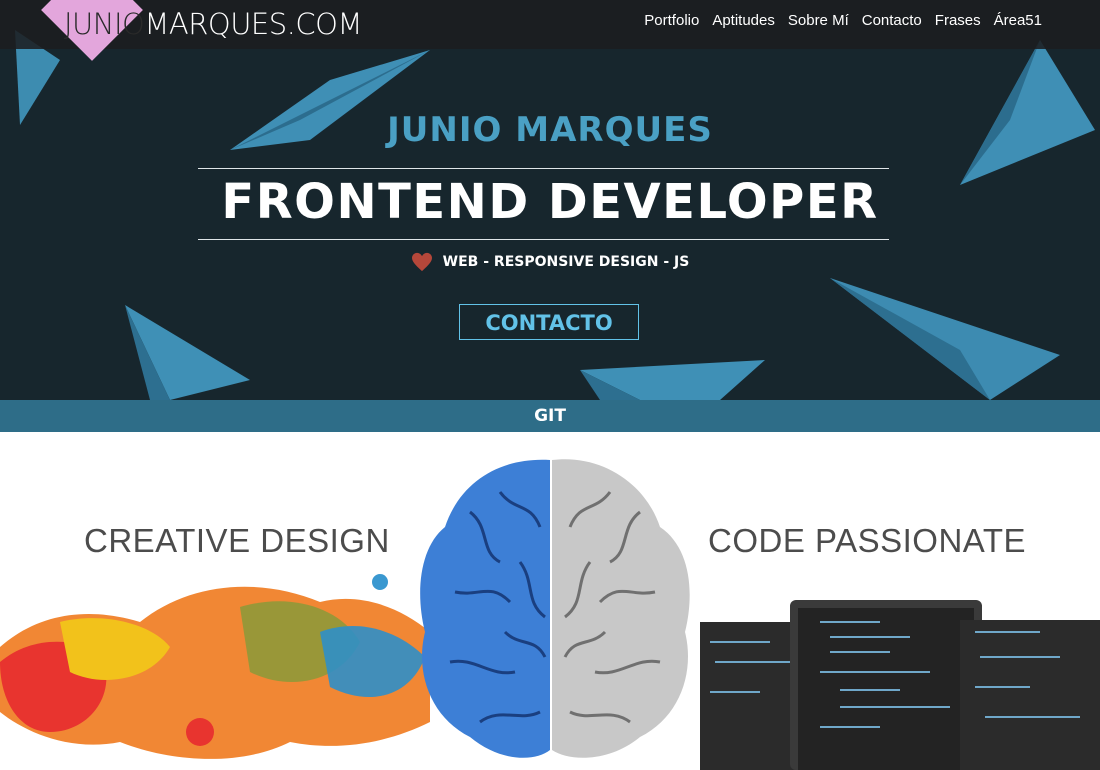 This screenshot has height=770, width=1100. I want to click on nav-link-aptitudes: Aptitudes, so click(743, 21).